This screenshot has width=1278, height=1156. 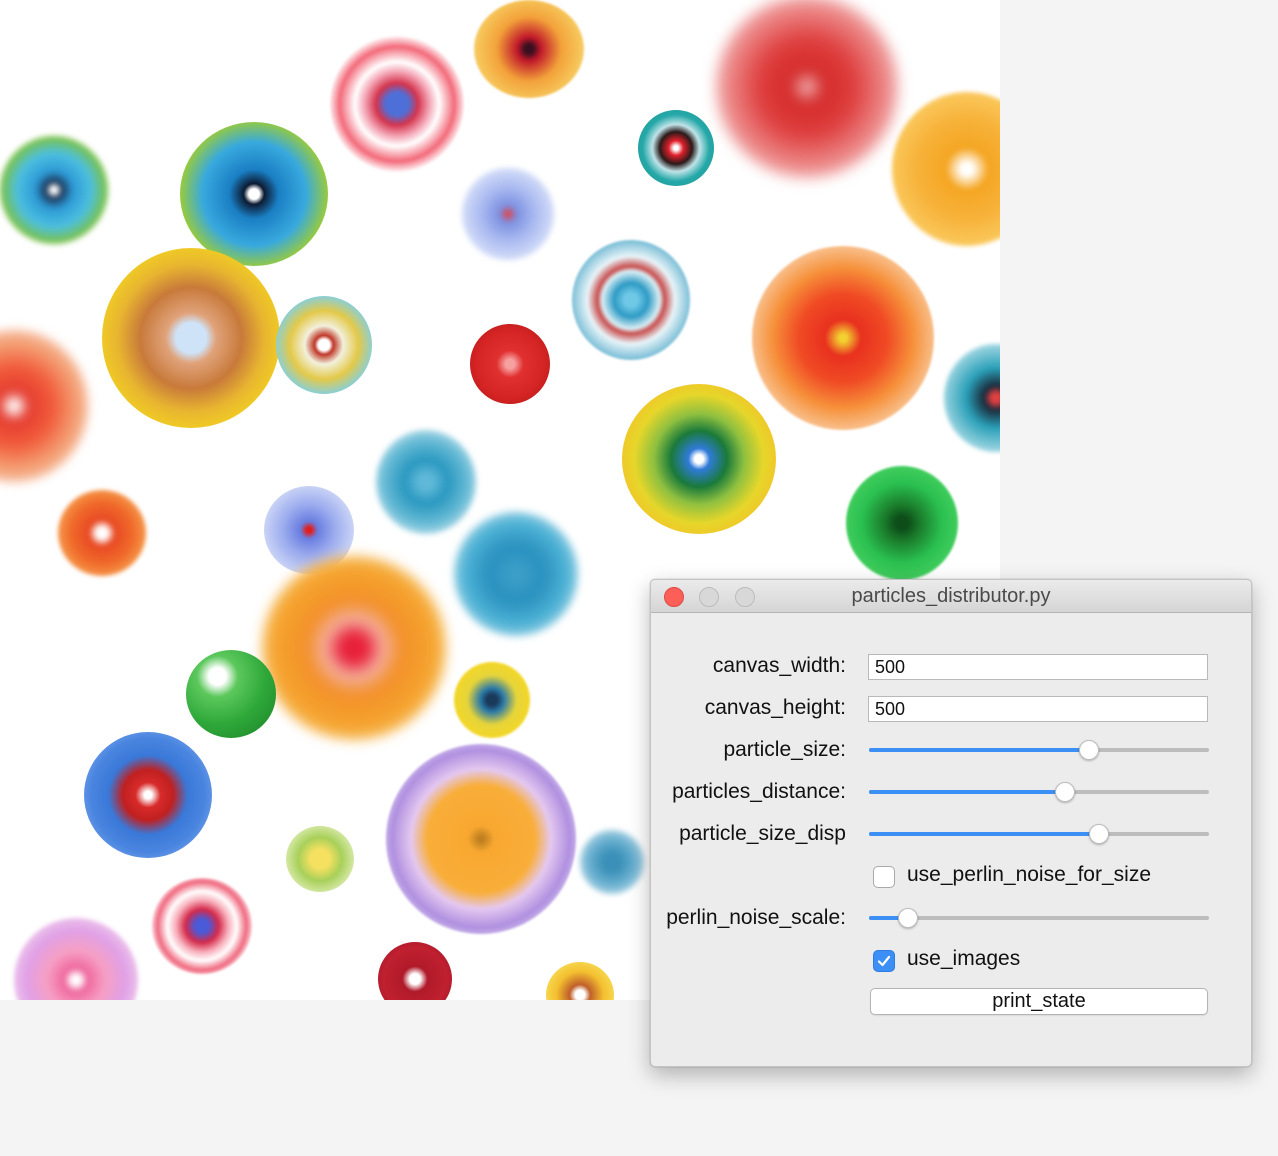 I want to click on use-perlin-noise-for-size-checkbox, so click(x=884, y=877).